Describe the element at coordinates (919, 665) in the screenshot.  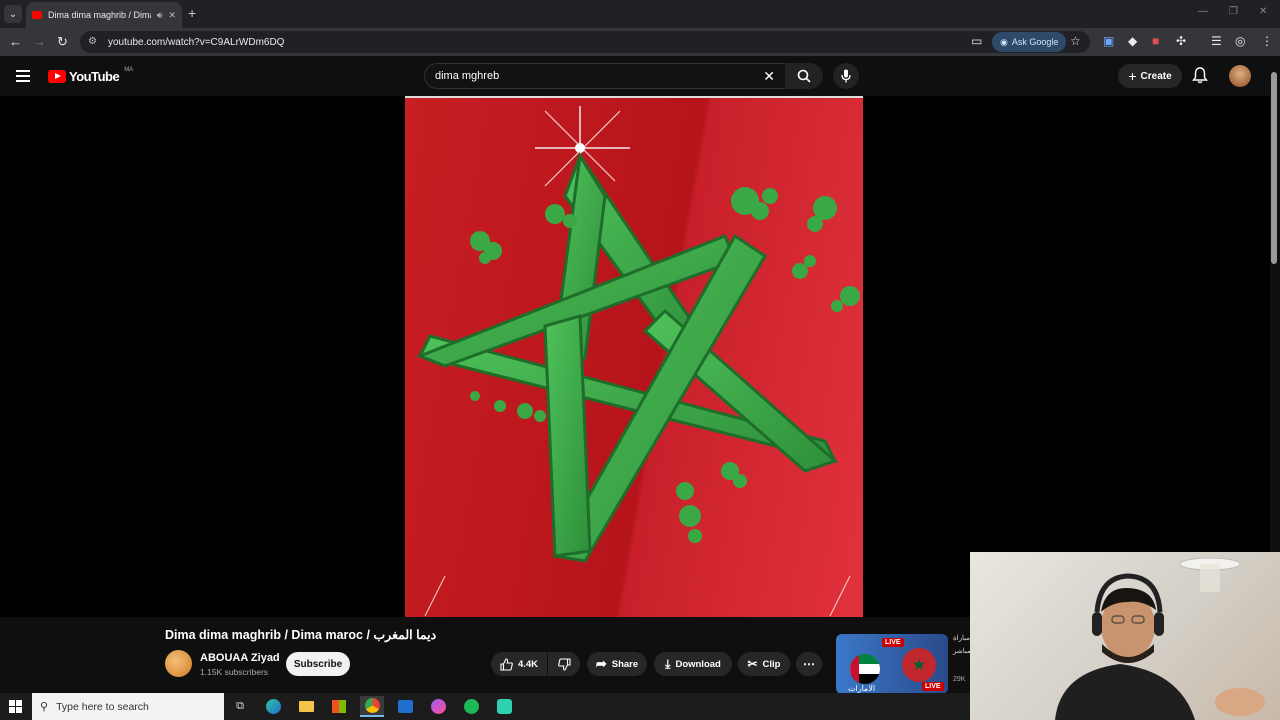
I see `morocco-flag-icon: ★` at that location.